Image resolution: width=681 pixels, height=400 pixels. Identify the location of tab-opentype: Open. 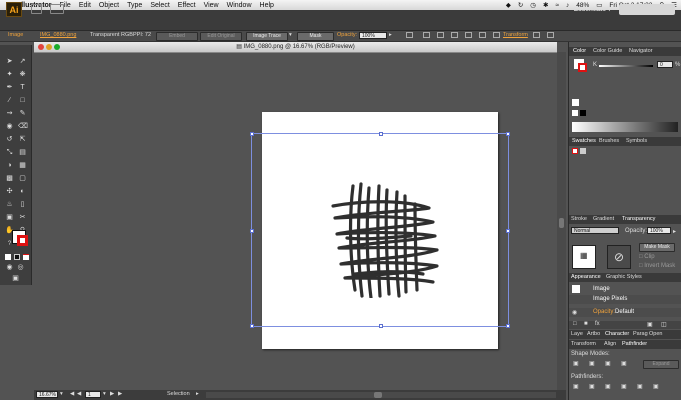
(655, 334).